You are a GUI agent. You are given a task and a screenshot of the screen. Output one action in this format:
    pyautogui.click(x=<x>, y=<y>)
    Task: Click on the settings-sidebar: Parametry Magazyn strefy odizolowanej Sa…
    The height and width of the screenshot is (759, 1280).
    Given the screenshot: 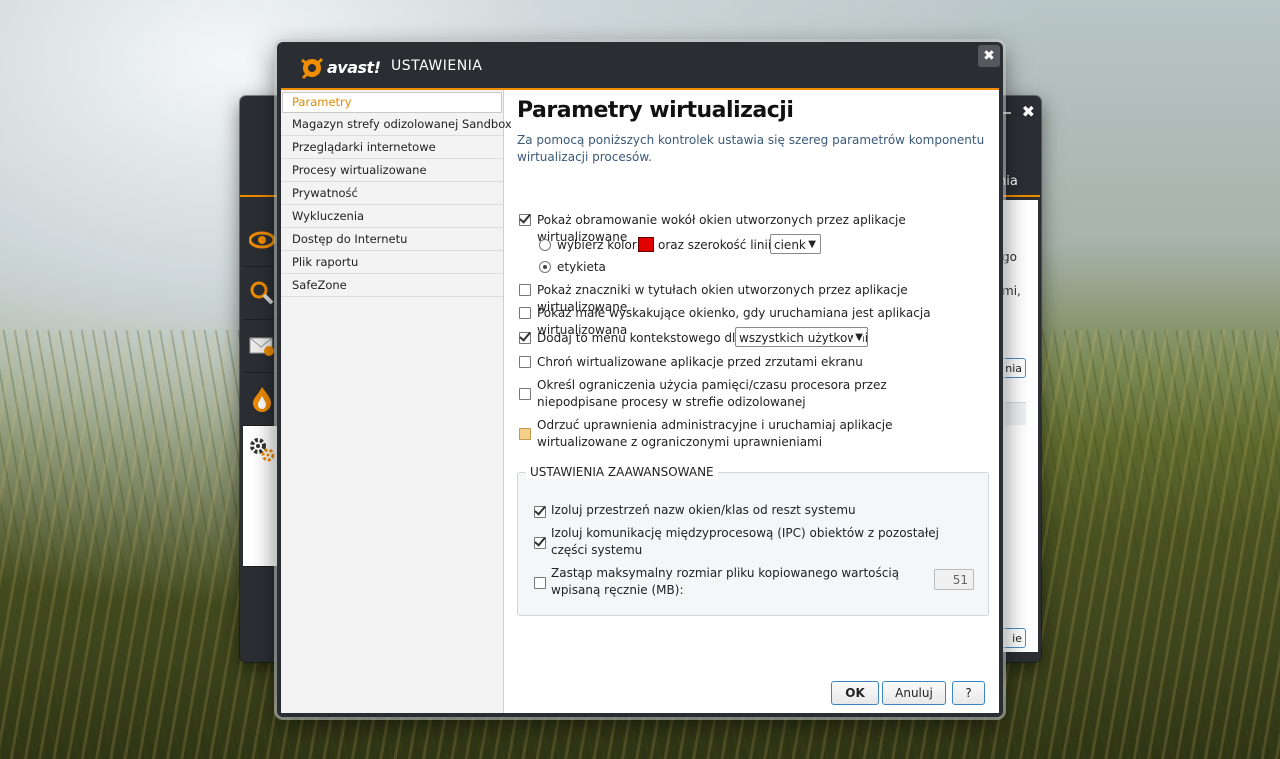 What is the action you would take?
    pyautogui.click(x=396, y=401)
    